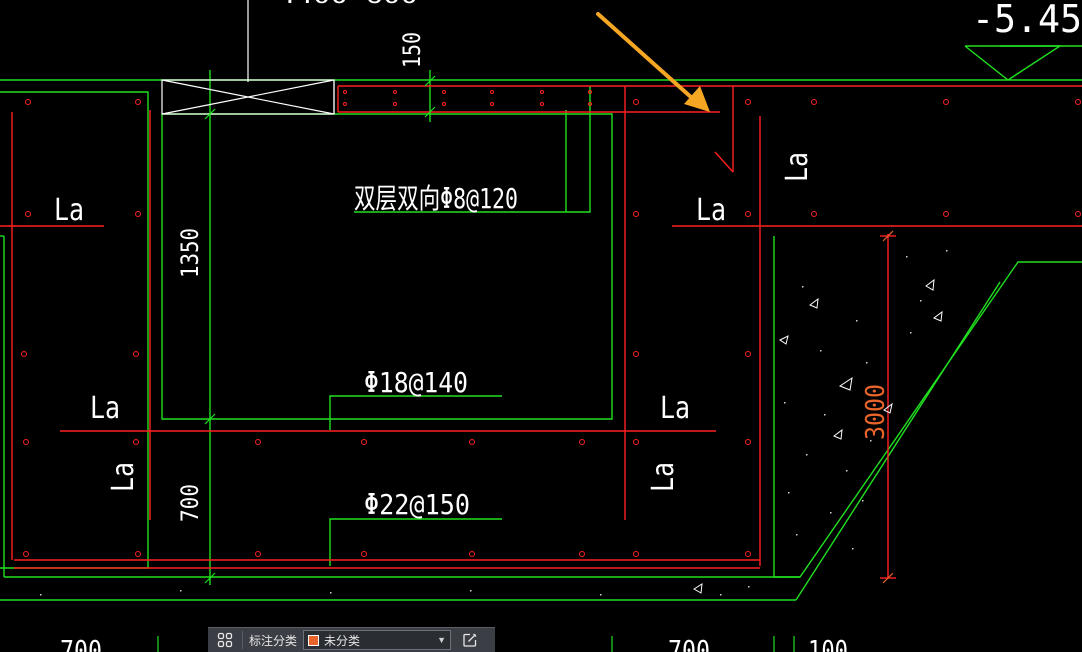 The image size is (1082, 652). What do you see at coordinates (273, 640) in the screenshot?
I see `category-label: 标注分类` at bounding box center [273, 640].